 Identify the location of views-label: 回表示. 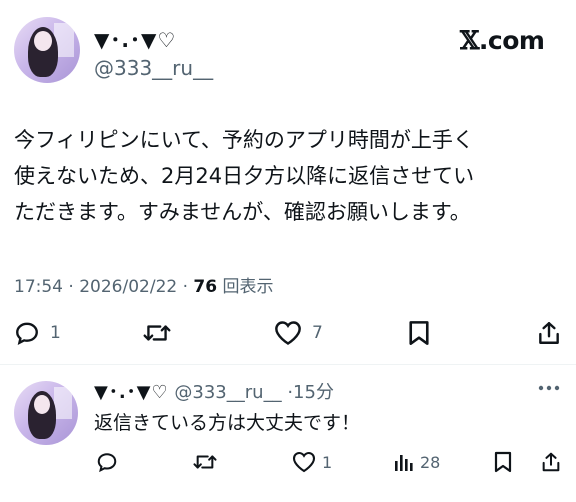
(248, 287).